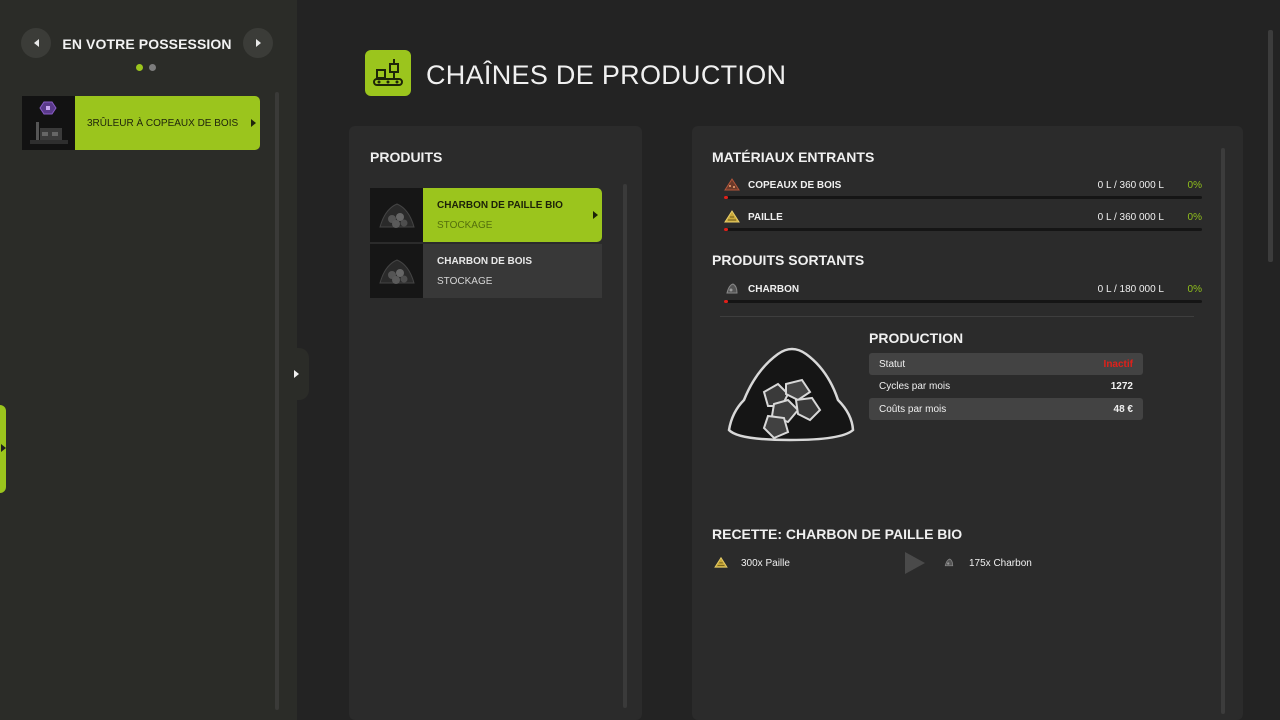 The width and height of the screenshot is (1280, 720). Describe the element at coordinates (795, 185) in the screenshot. I see `material-name: COPEAUX DE BOIS` at that location.